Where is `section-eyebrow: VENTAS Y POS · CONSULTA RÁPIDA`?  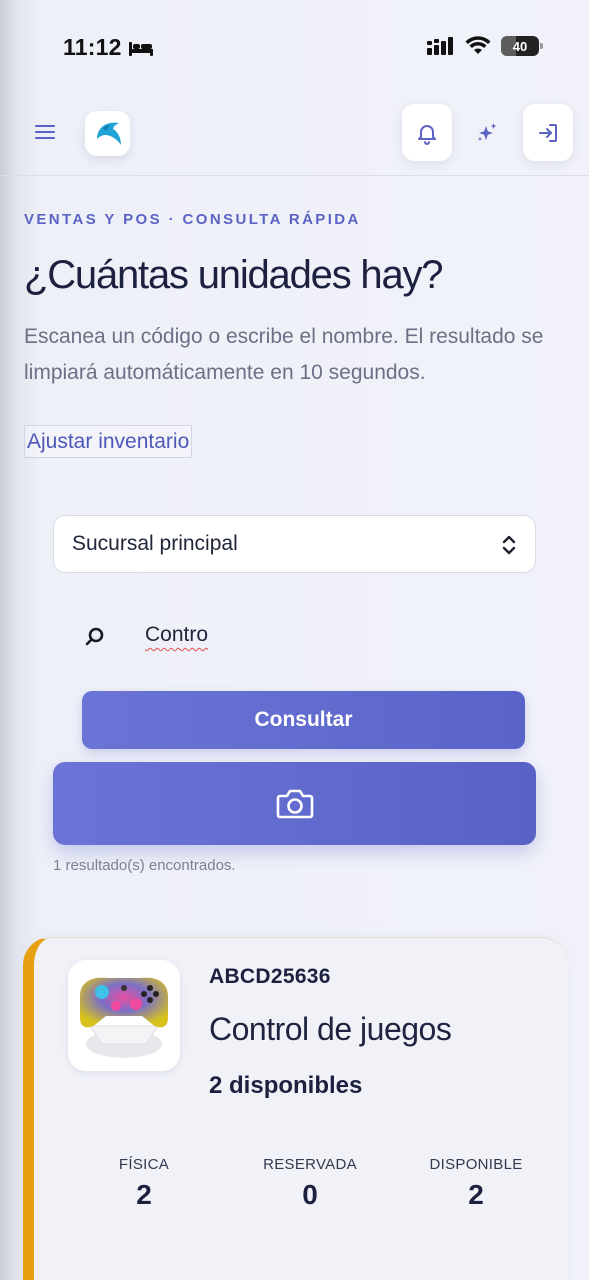
section-eyebrow: VENTAS Y POS · CONSULTA RÁPIDA is located at coordinates (192, 219).